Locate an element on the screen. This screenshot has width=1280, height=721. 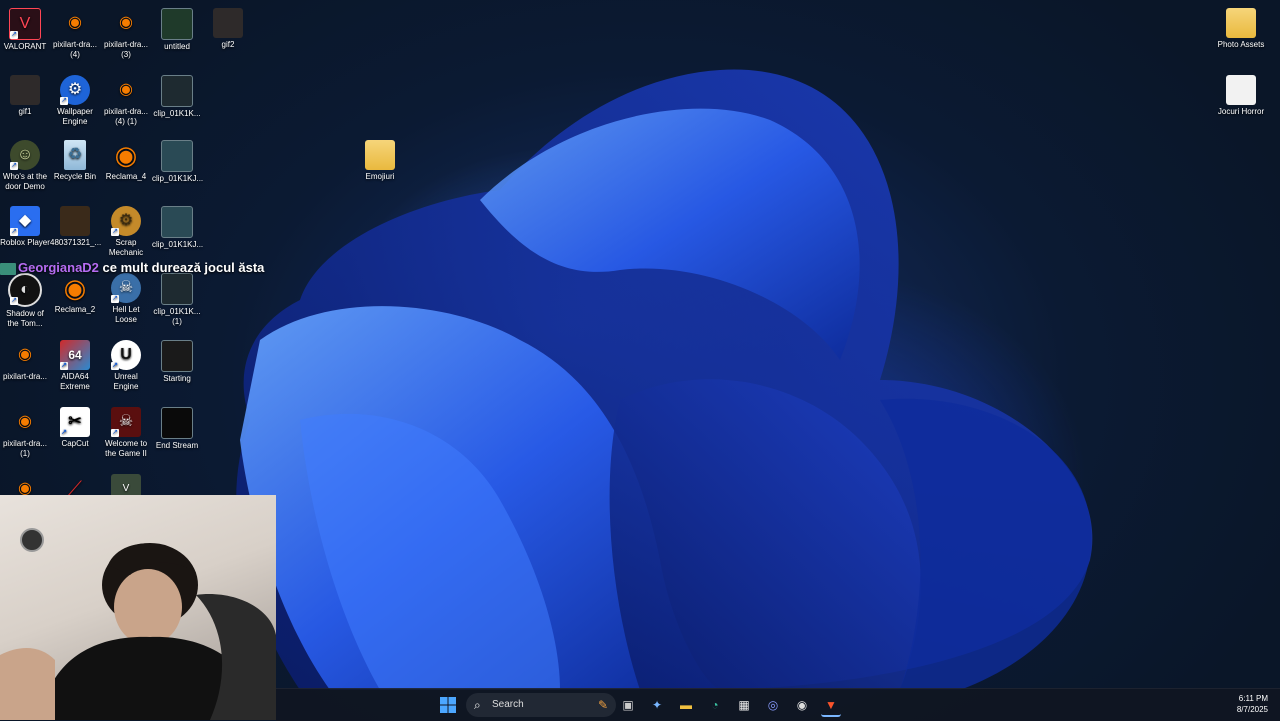
hell-let-loose-shortcut: ☠ ↗ Hell Let Loose is located at coordinates (126, 299).